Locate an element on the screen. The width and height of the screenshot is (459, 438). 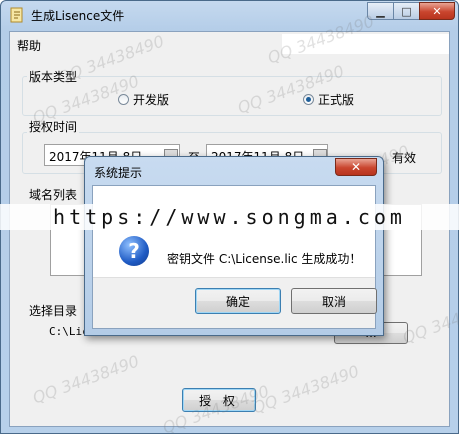
radio-dev: 开发版 is located at coordinates (143, 99).